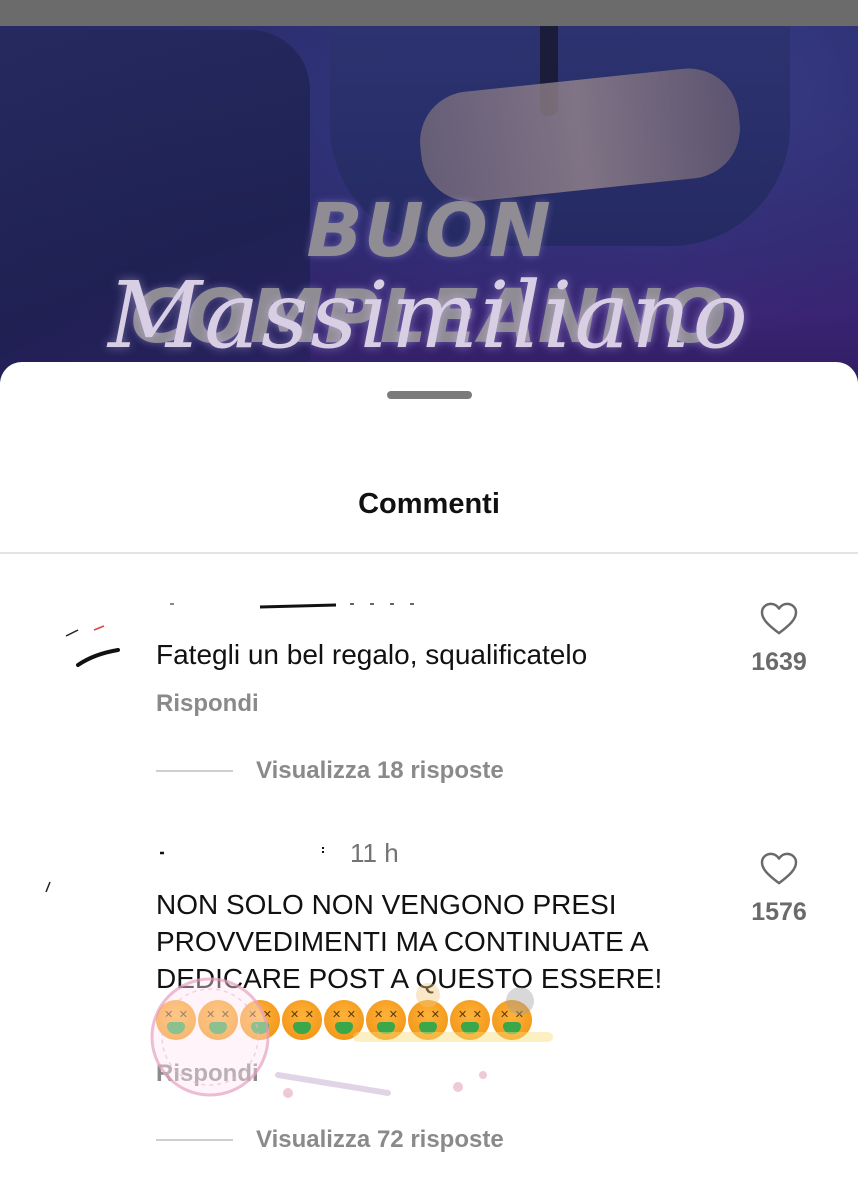 This screenshot has height=1200, width=858. What do you see at coordinates (429, 395) in the screenshot?
I see `sheet-drag-handle` at bounding box center [429, 395].